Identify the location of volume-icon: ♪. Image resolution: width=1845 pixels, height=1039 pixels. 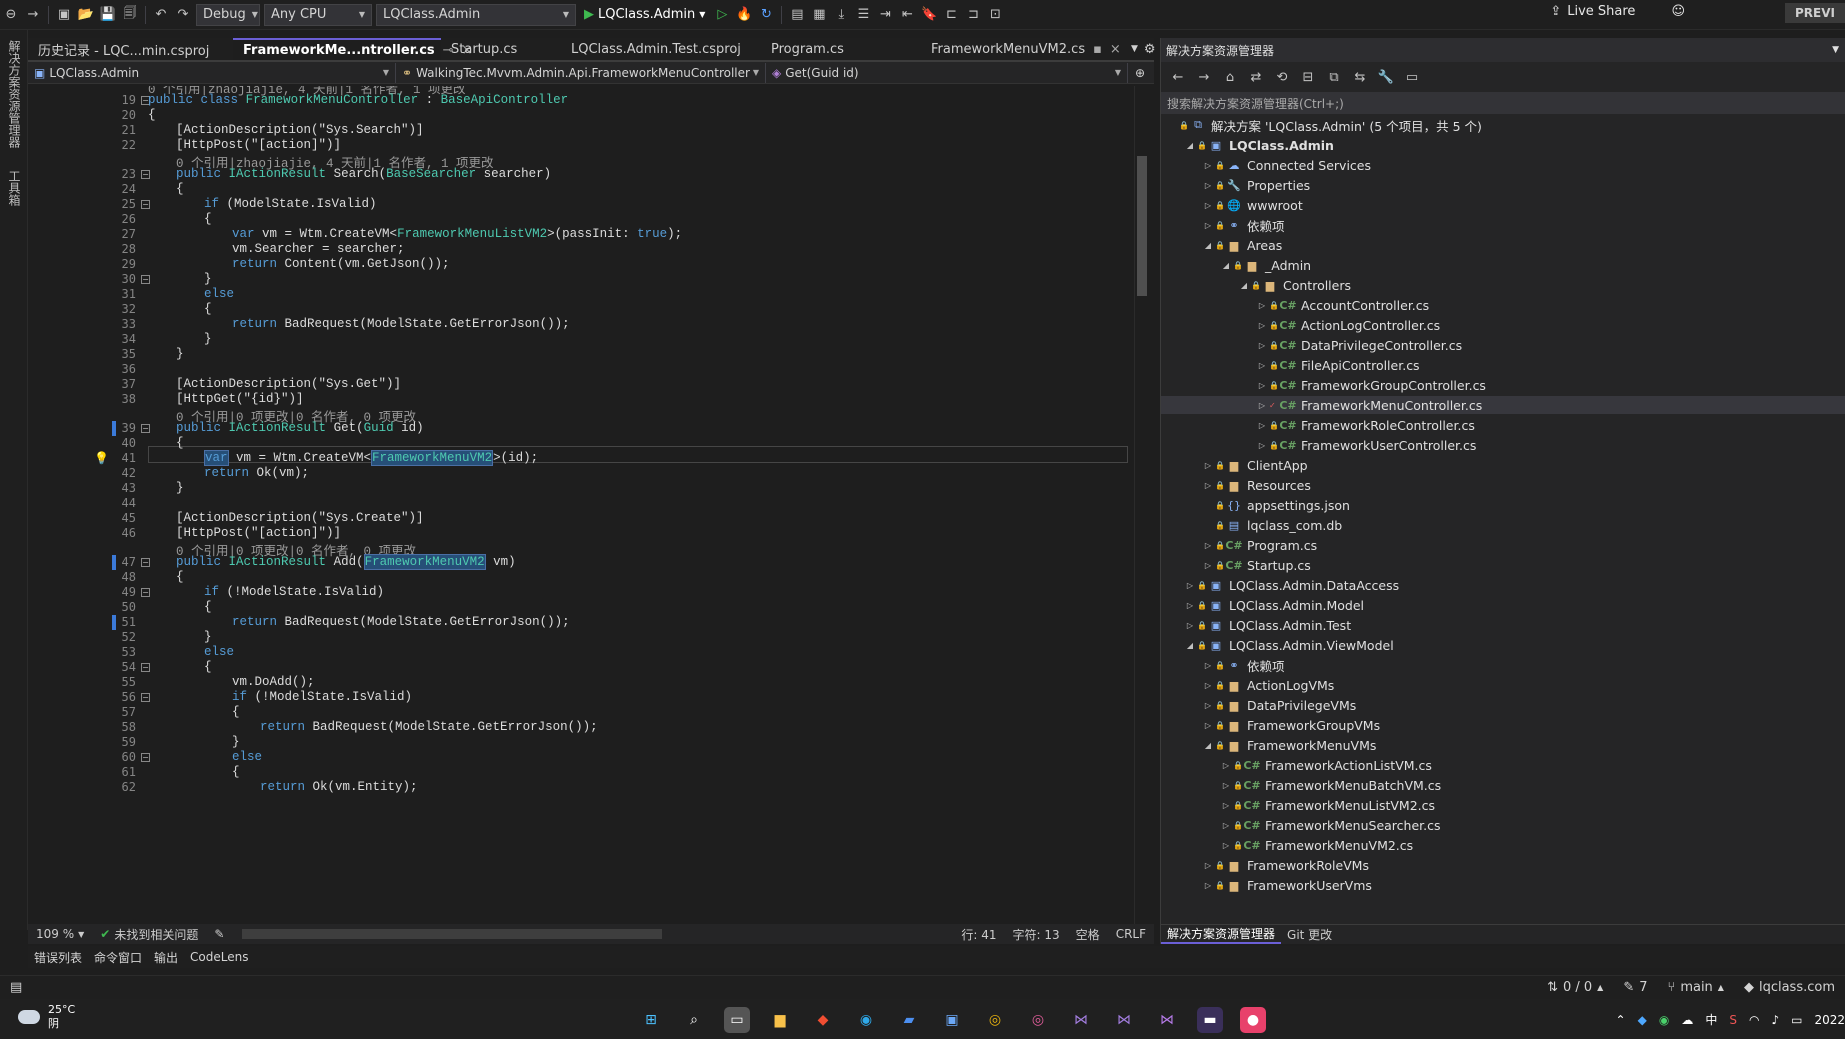
(1775, 1020).